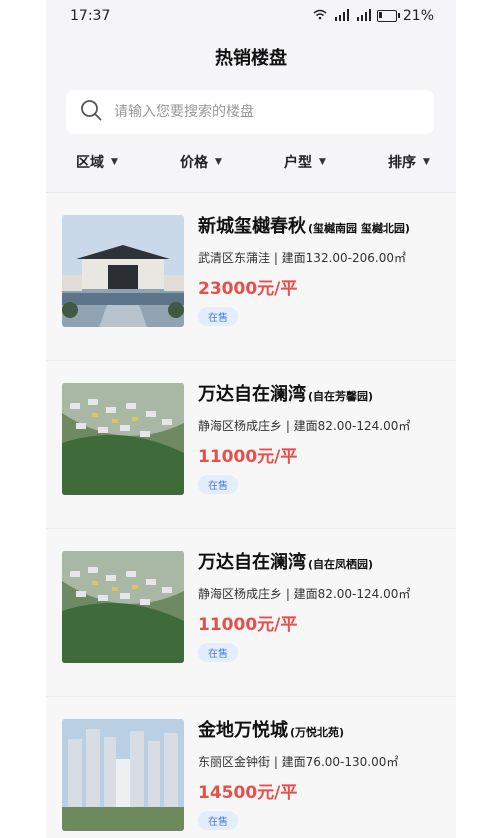 This screenshot has width=500, height=838. I want to click on filter-region: 区域 ▼, so click(97, 162).